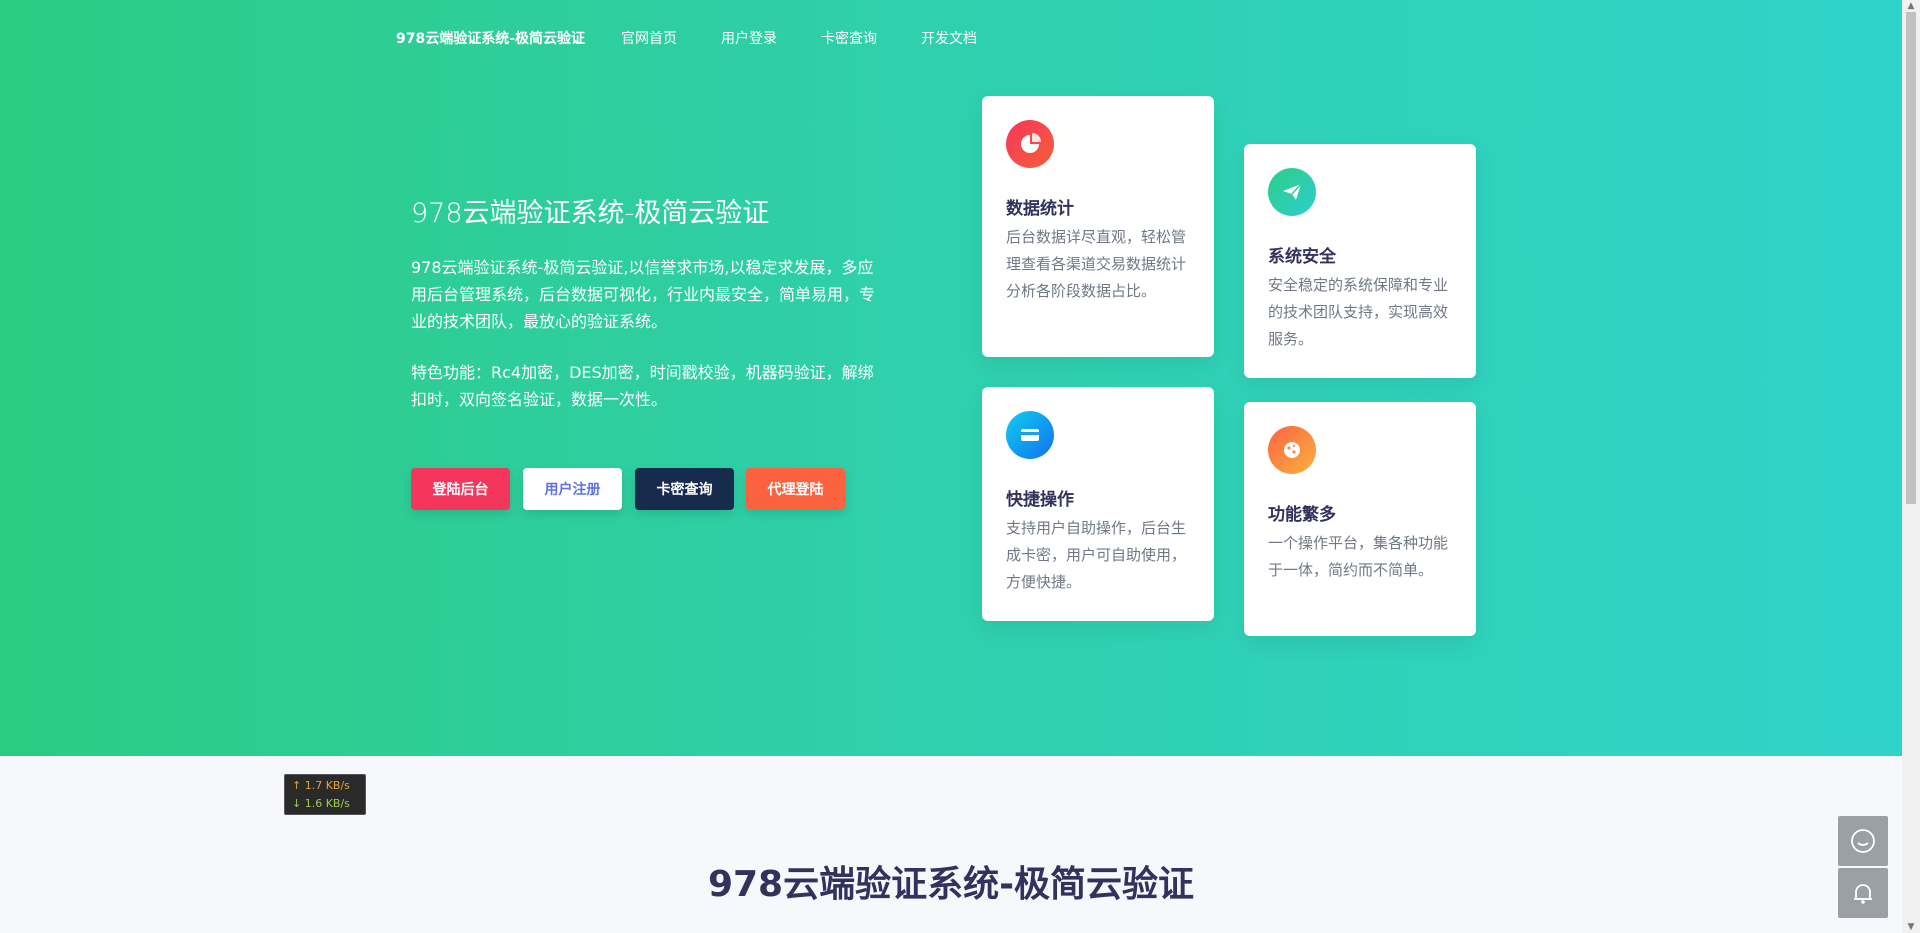 The width and height of the screenshot is (1920, 933). I want to click on network-speed-widget: ↑ 1.7 KB/s ↓ 1.6 KB/s, so click(325, 794).